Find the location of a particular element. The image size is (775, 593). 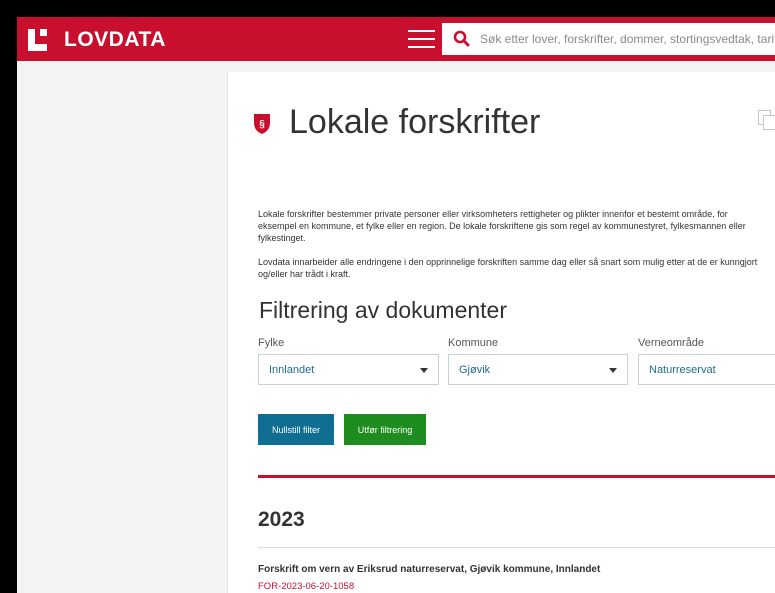

apply-filter-button: Utfør filtrering is located at coordinates (385, 429).